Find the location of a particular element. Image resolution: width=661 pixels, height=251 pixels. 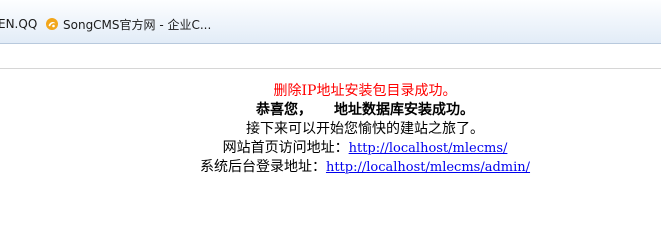

page-divider is located at coordinates (330, 68).